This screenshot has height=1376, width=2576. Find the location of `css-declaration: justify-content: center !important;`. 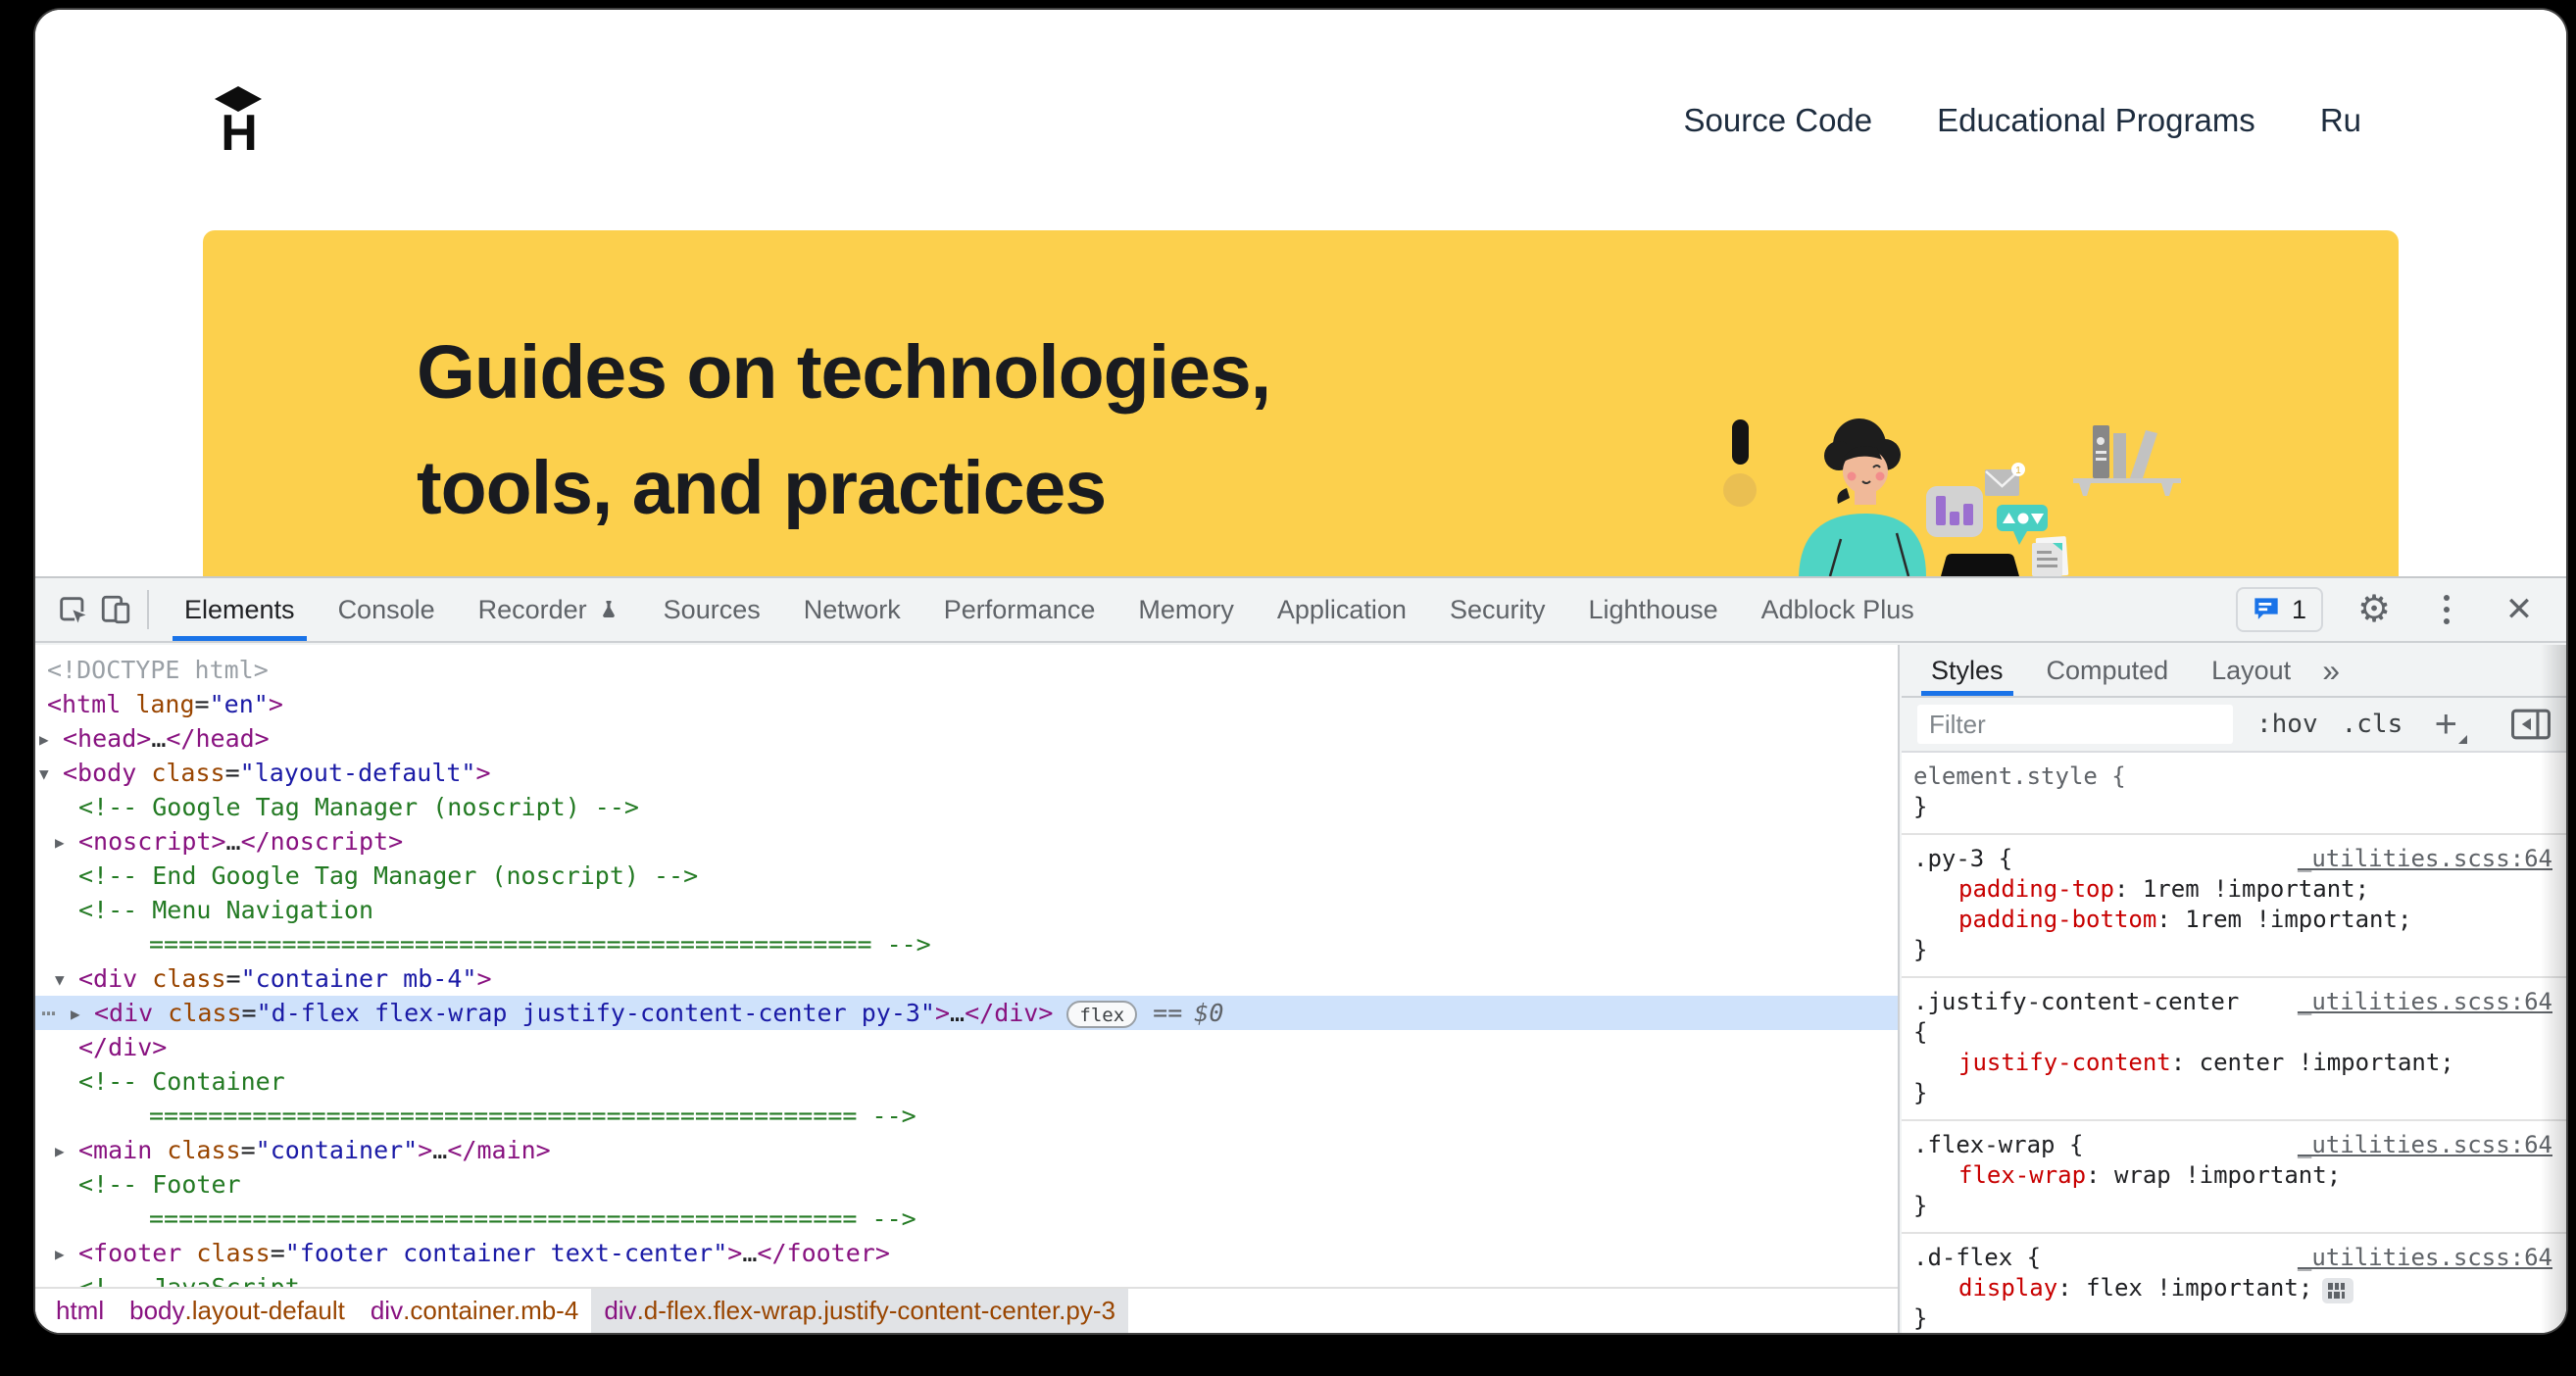

css-declaration: justify-content: center !important; is located at coordinates (2232, 1063).